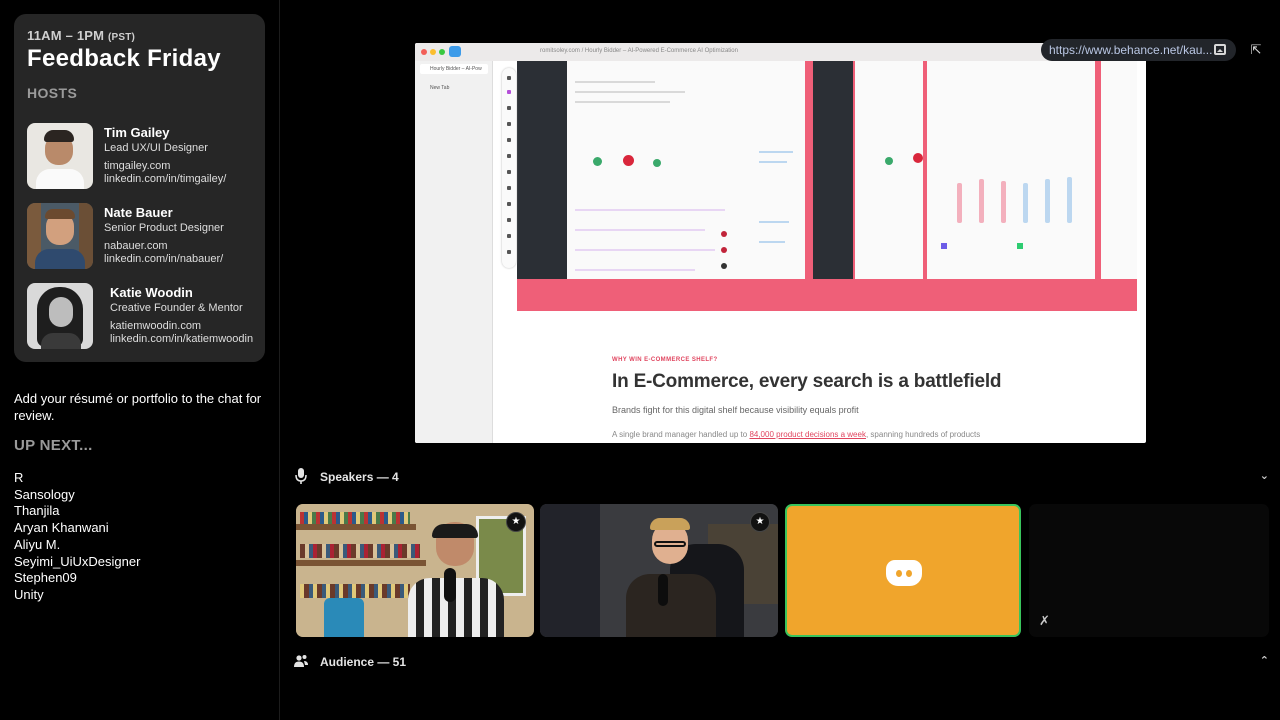 This screenshot has height=720, width=1280. What do you see at coordinates (433, 52) in the screenshot?
I see `minimize-dot-icon` at bounding box center [433, 52].